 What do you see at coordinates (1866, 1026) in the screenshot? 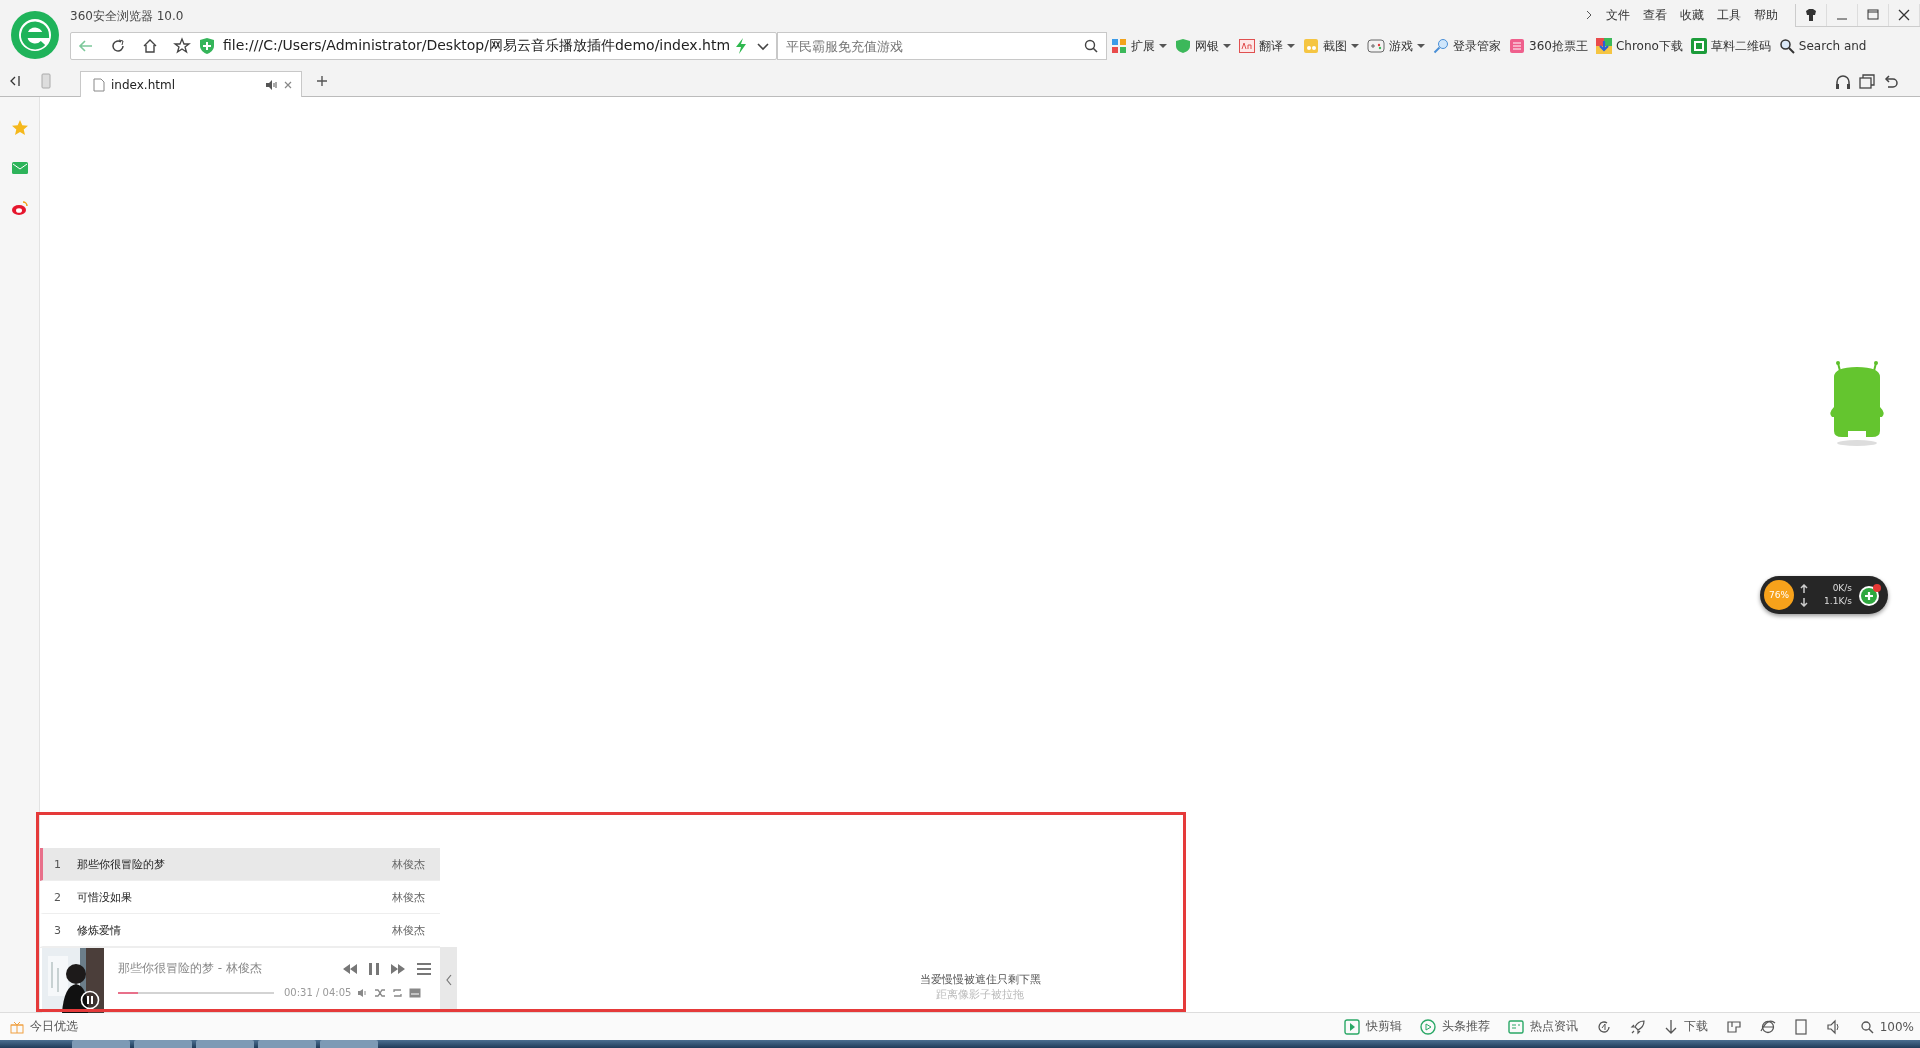
I see `zoom-icon` at bounding box center [1866, 1026].